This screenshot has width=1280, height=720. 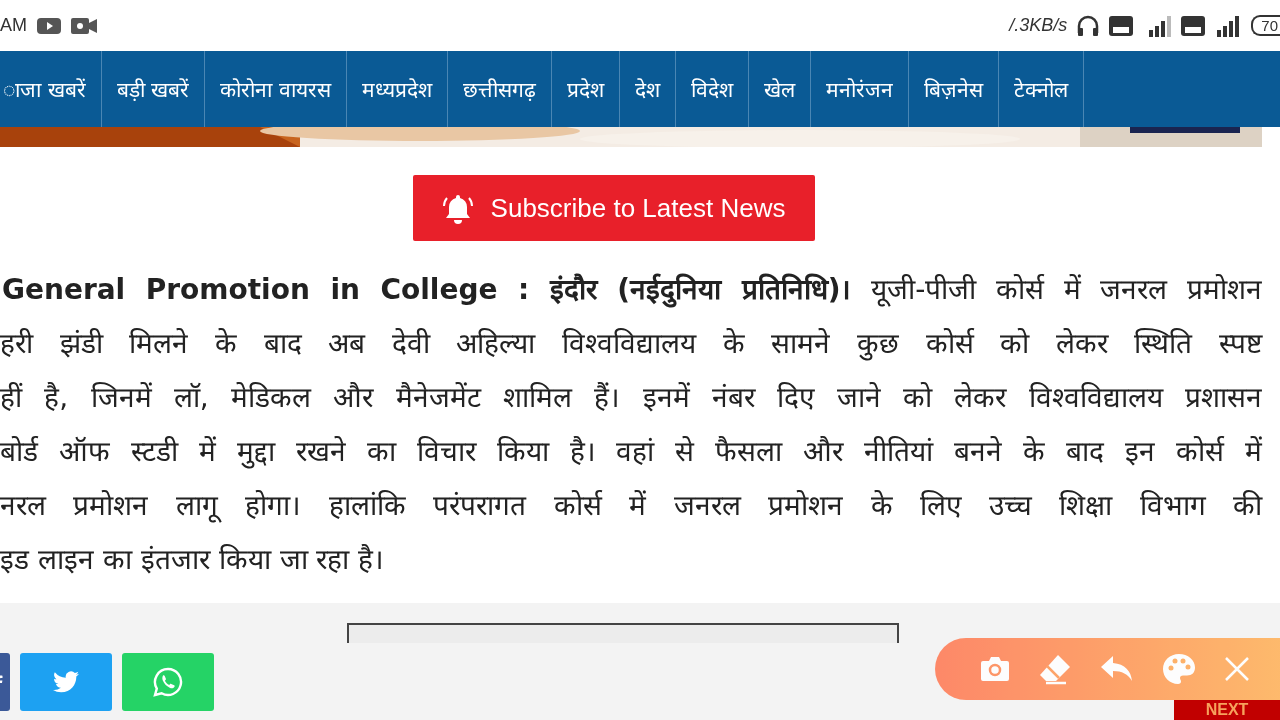 I want to click on article-text-line: इड लाइन का इंतजार किया जा रहा है।, so click(x=193, y=560).